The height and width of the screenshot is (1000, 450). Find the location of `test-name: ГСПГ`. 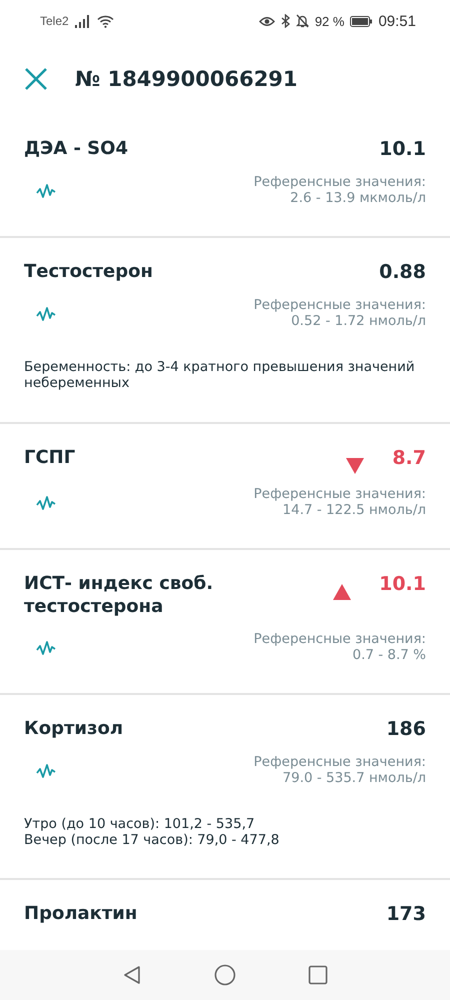

test-name: ГСПГ is located at coordinates (50, 457).